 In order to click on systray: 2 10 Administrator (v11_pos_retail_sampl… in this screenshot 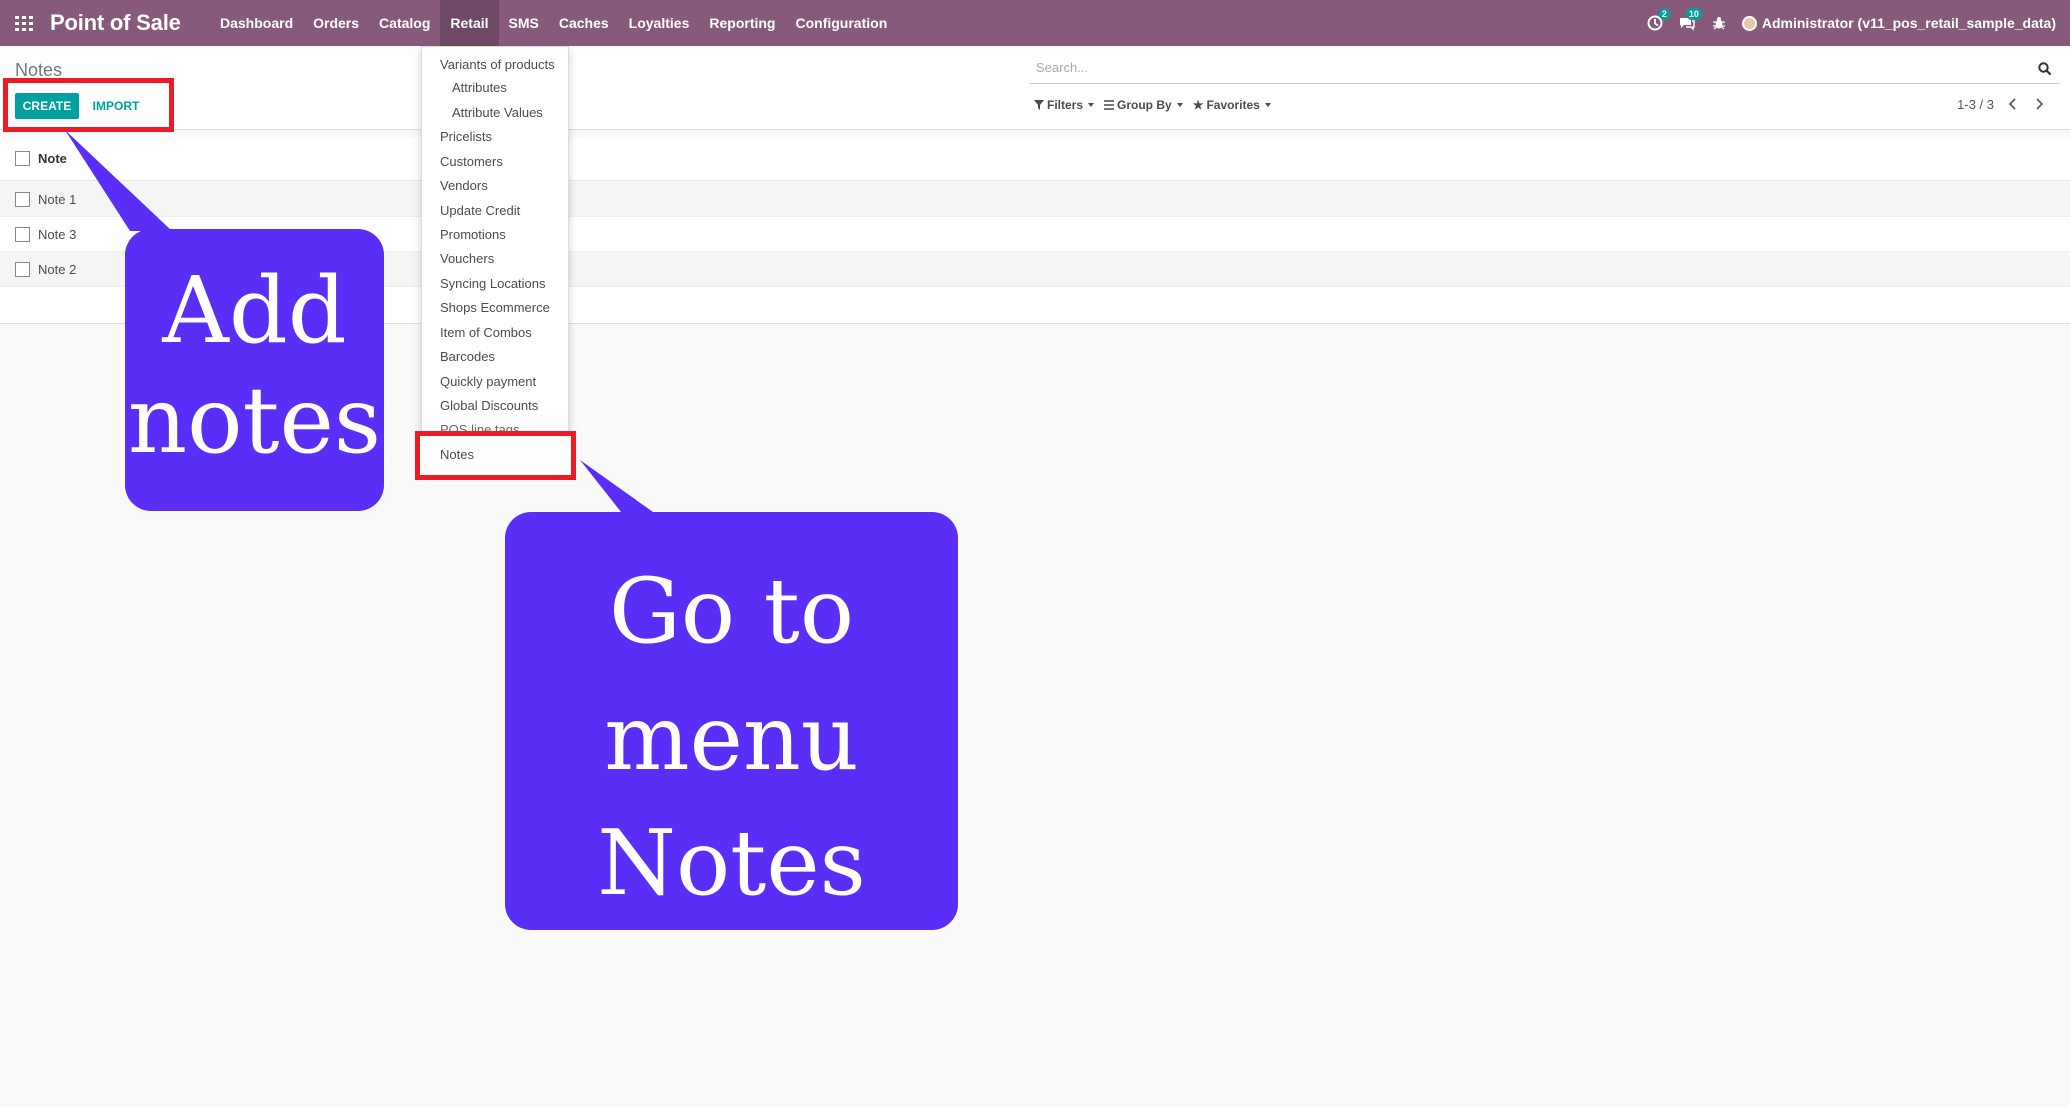, I will do `click(1851, 23)`.